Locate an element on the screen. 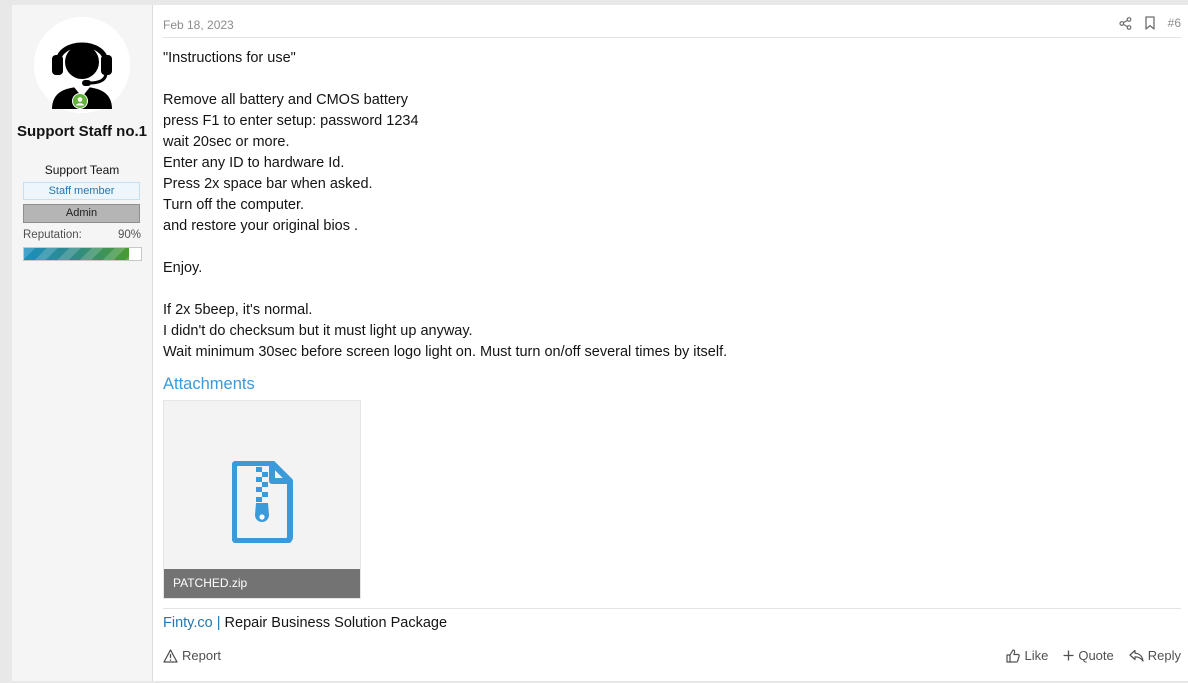  reputation-bar-fill is located at coordinates (77, 254).